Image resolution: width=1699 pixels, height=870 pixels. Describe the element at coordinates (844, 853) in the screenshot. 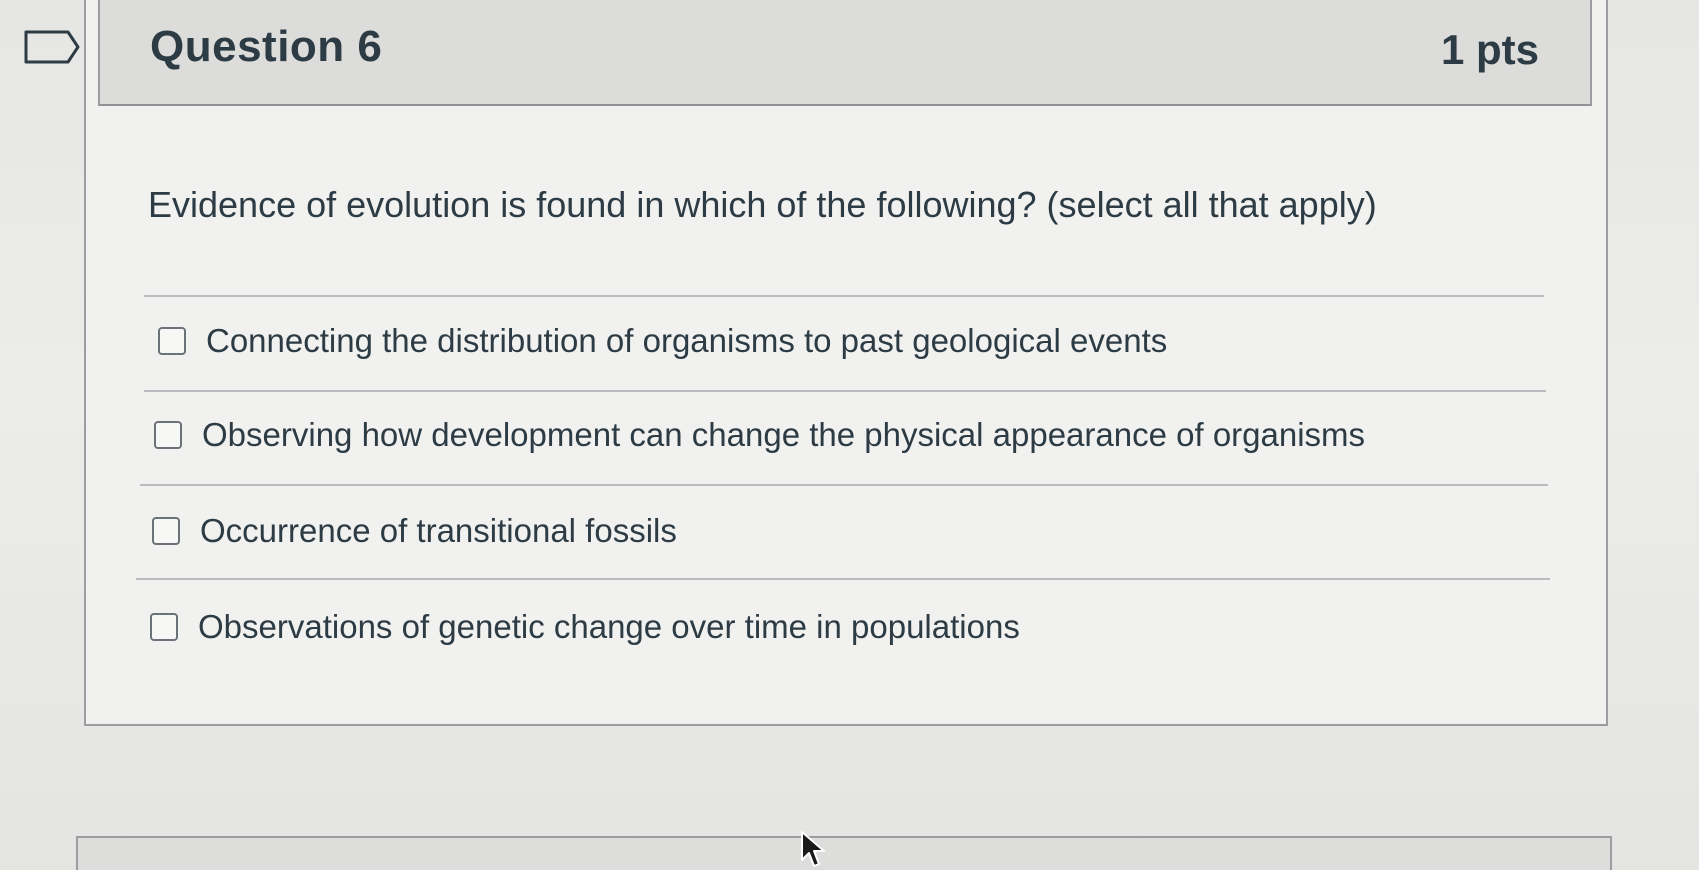

I see `next-question-card` at that location.